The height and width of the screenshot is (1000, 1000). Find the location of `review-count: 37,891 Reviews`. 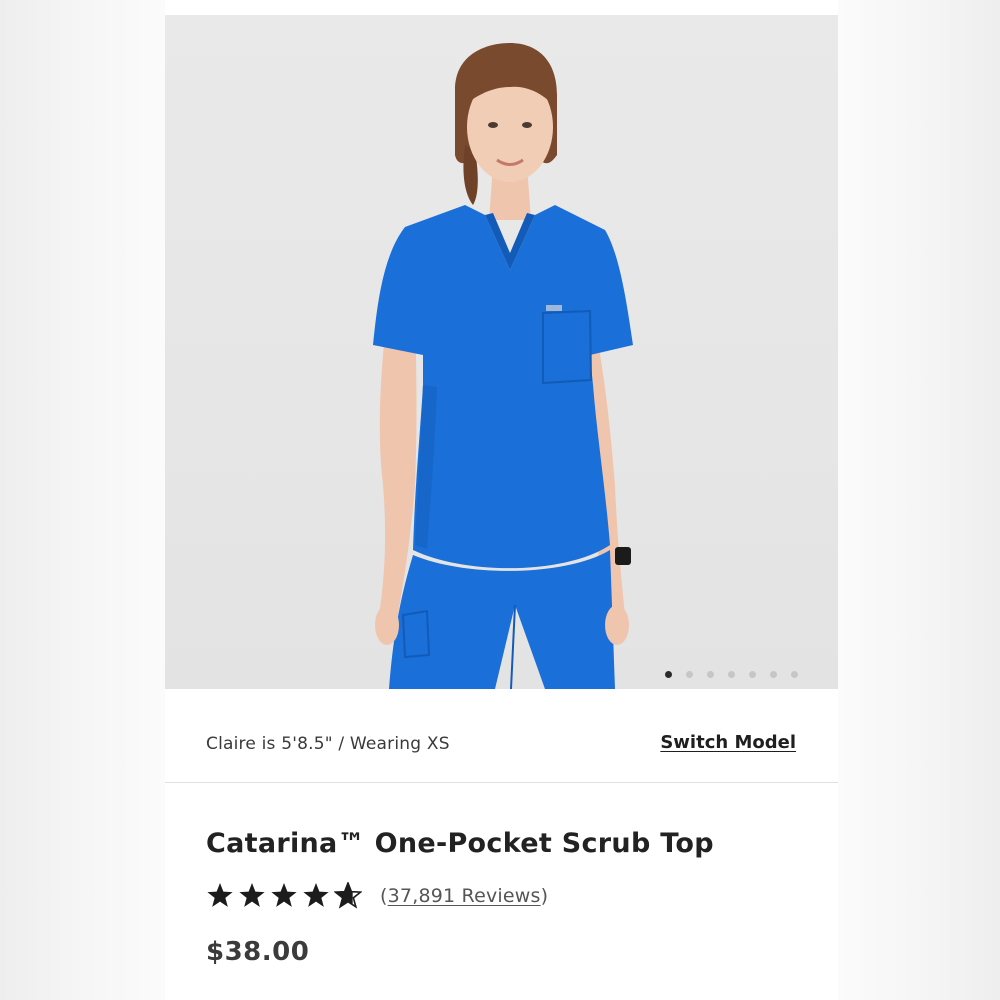

review-count: 37,891 Reviews is located at coordinates (464, 896).